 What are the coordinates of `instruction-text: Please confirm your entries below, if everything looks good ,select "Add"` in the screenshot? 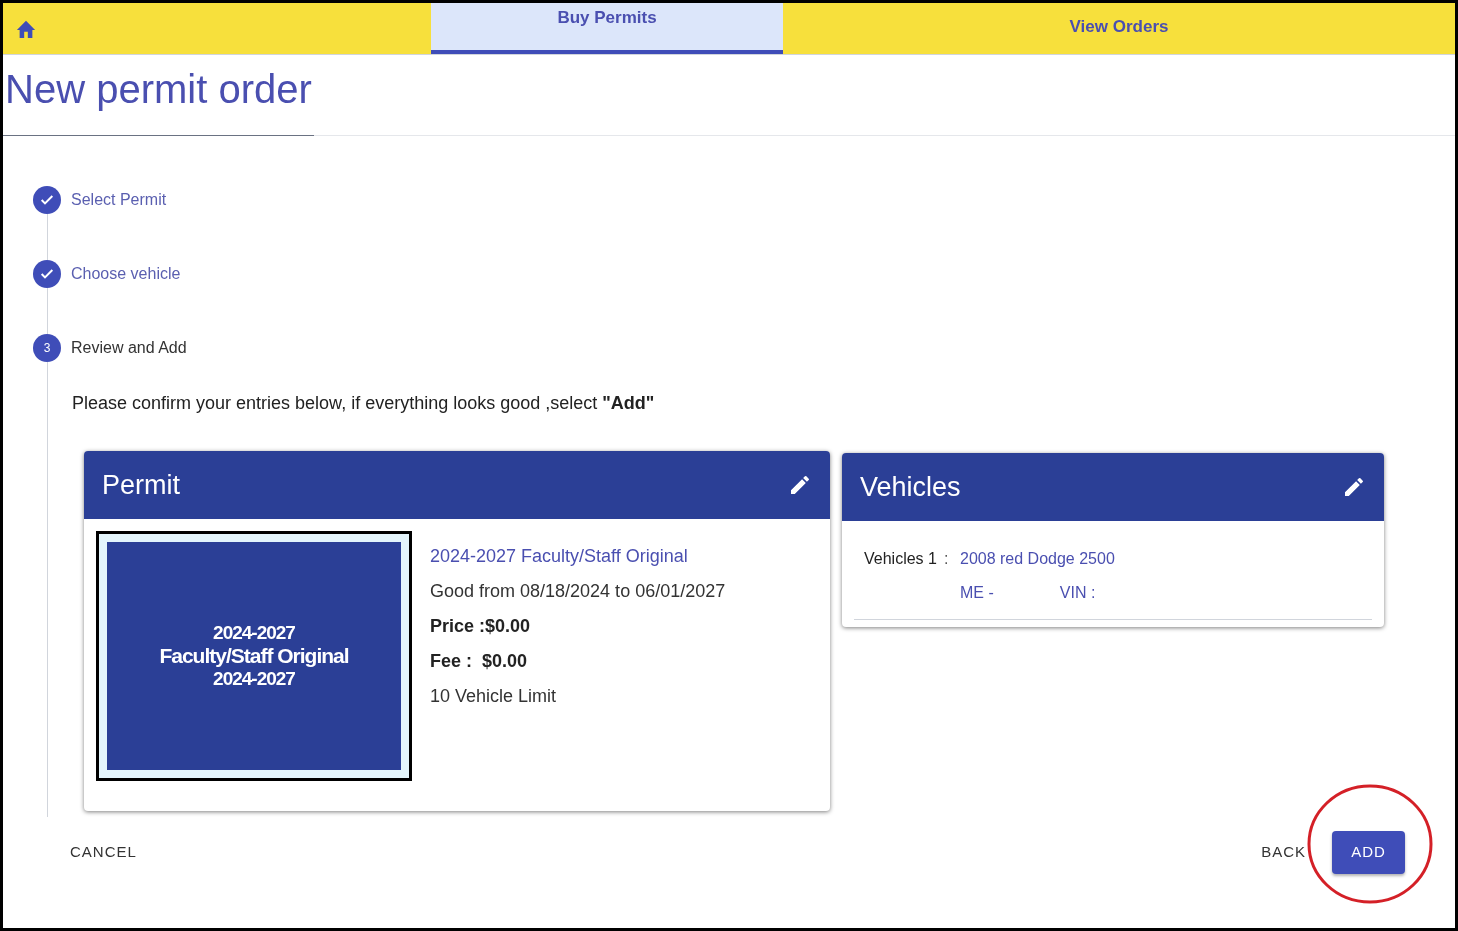 It's located at (364, 403).